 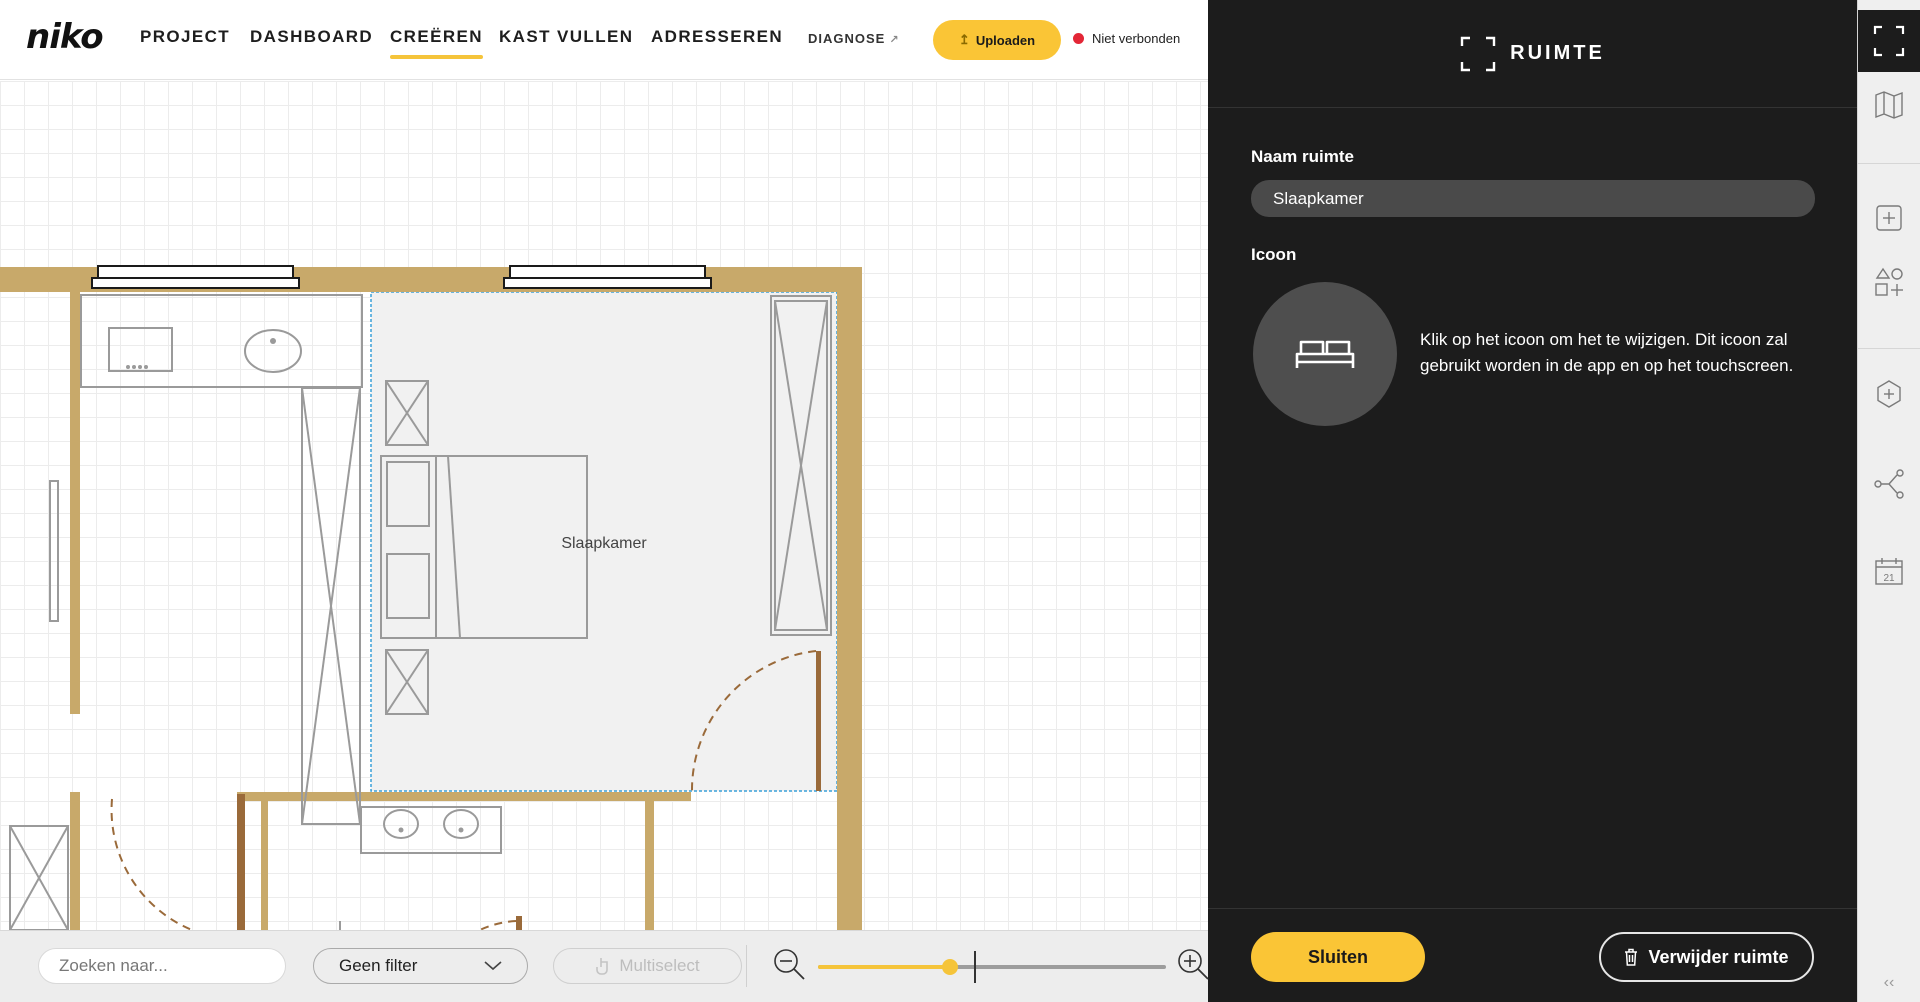 I want to click on room-icon-picker, so click(x=1325, y=354).